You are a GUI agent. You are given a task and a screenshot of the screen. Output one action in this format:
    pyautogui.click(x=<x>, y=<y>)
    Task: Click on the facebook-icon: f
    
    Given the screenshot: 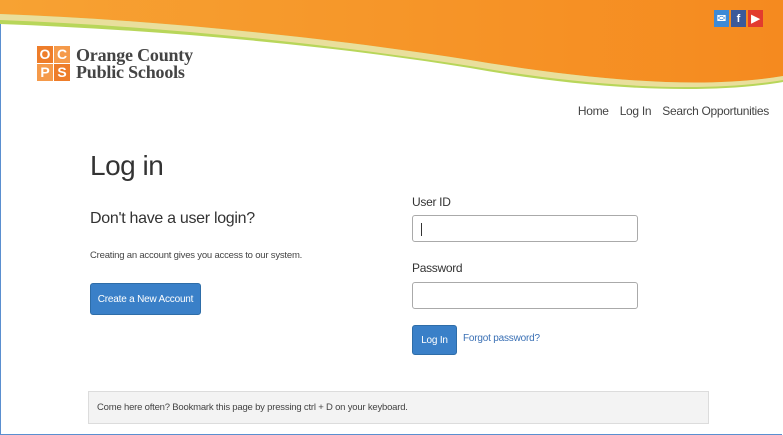 What is the action you would take?
    pyautogui.click(x=738, y=18)
    